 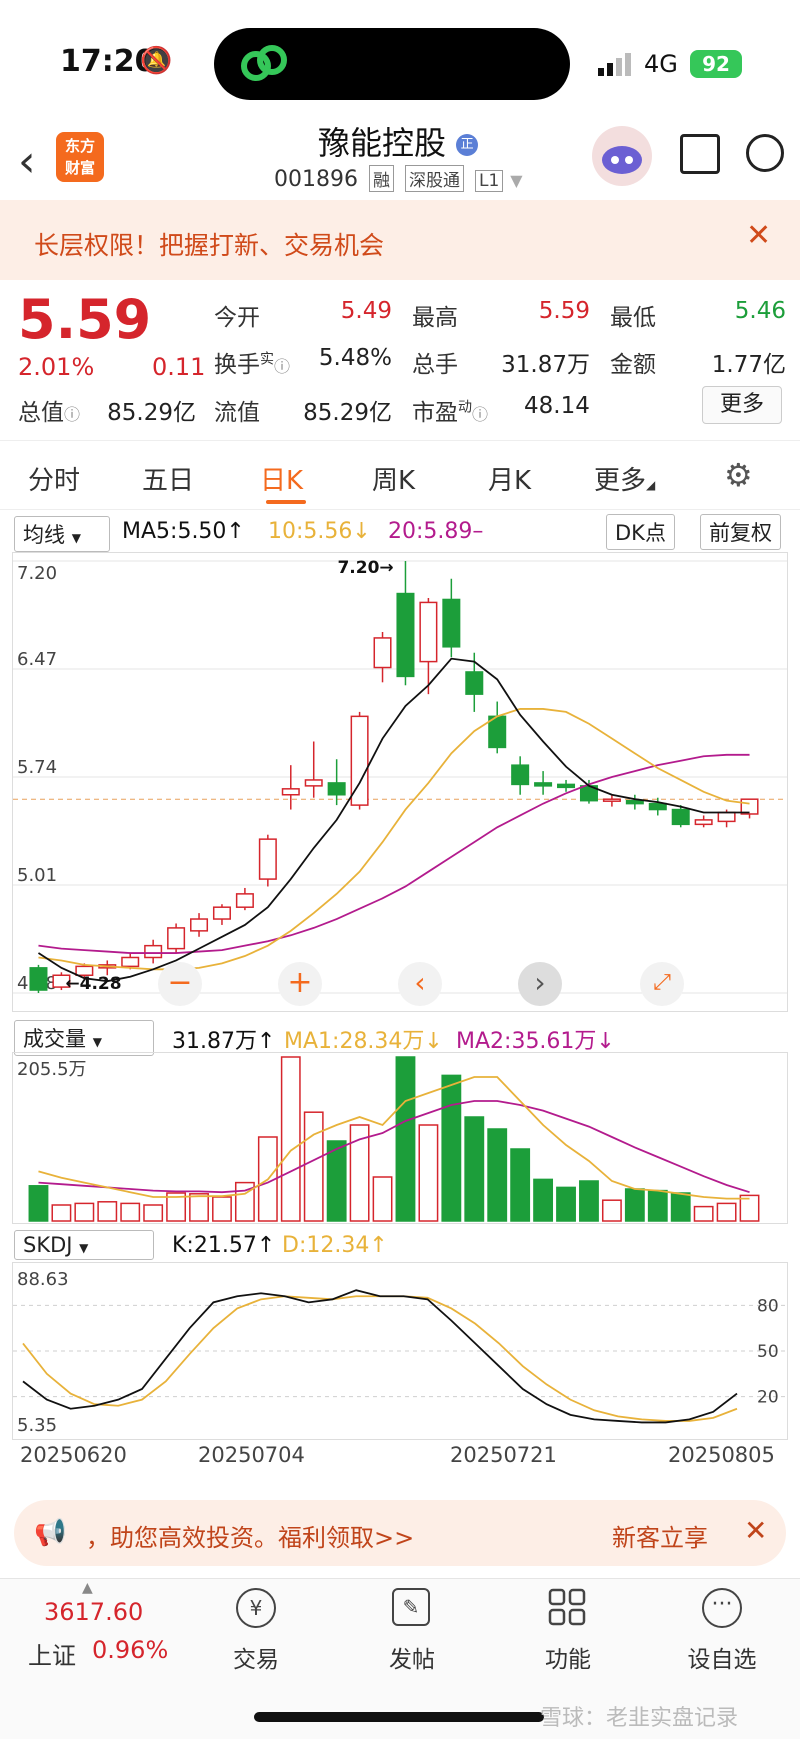 I want to click on skdj-top-label: 88.63, so click(x=43, y=1279).